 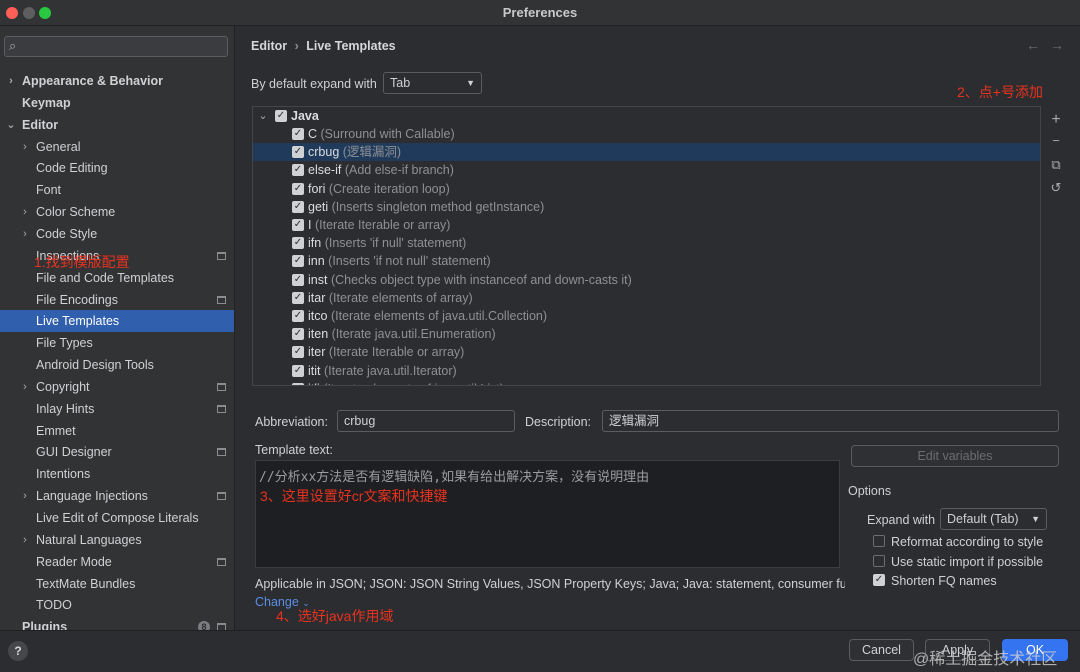 I want to click on expand-with-select: Default (Tab) ▼, so click(x=993, y=519).